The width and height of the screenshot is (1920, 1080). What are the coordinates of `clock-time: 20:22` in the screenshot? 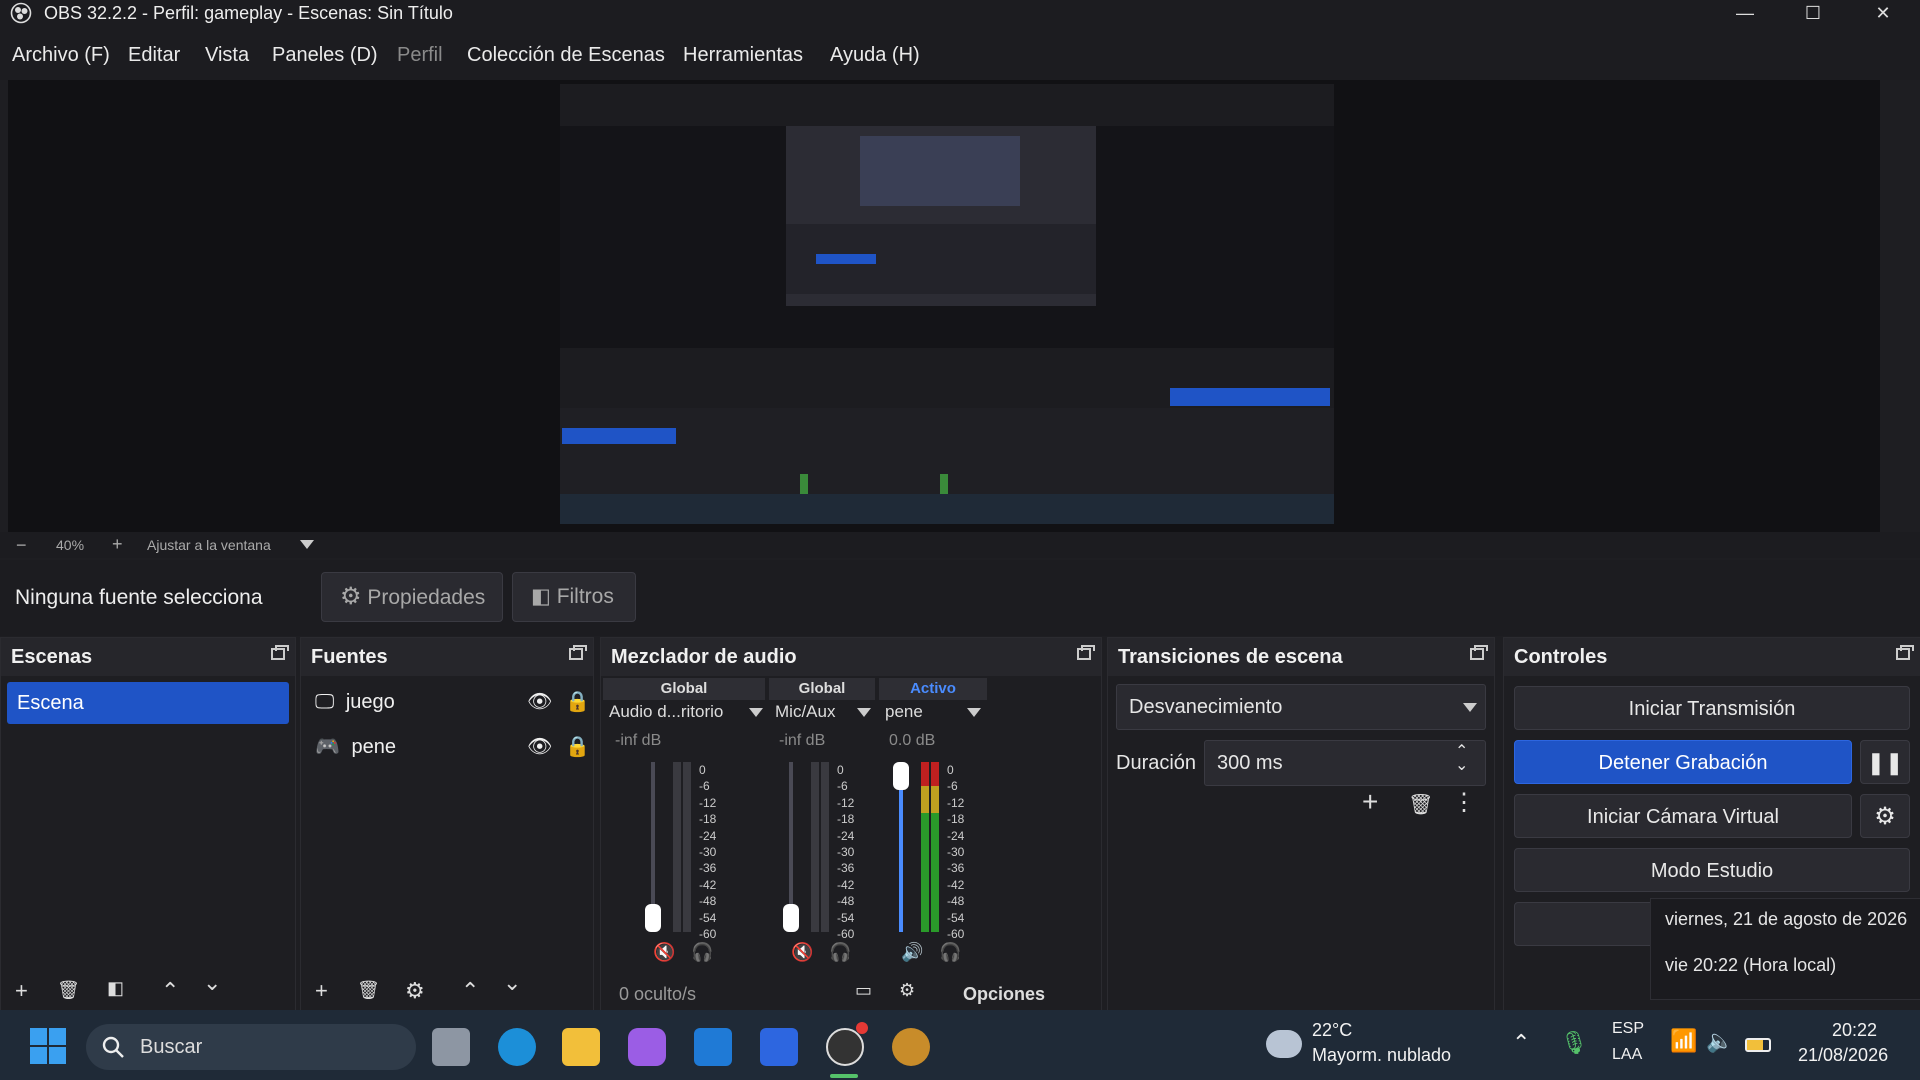 It's located at (1854, 1030).